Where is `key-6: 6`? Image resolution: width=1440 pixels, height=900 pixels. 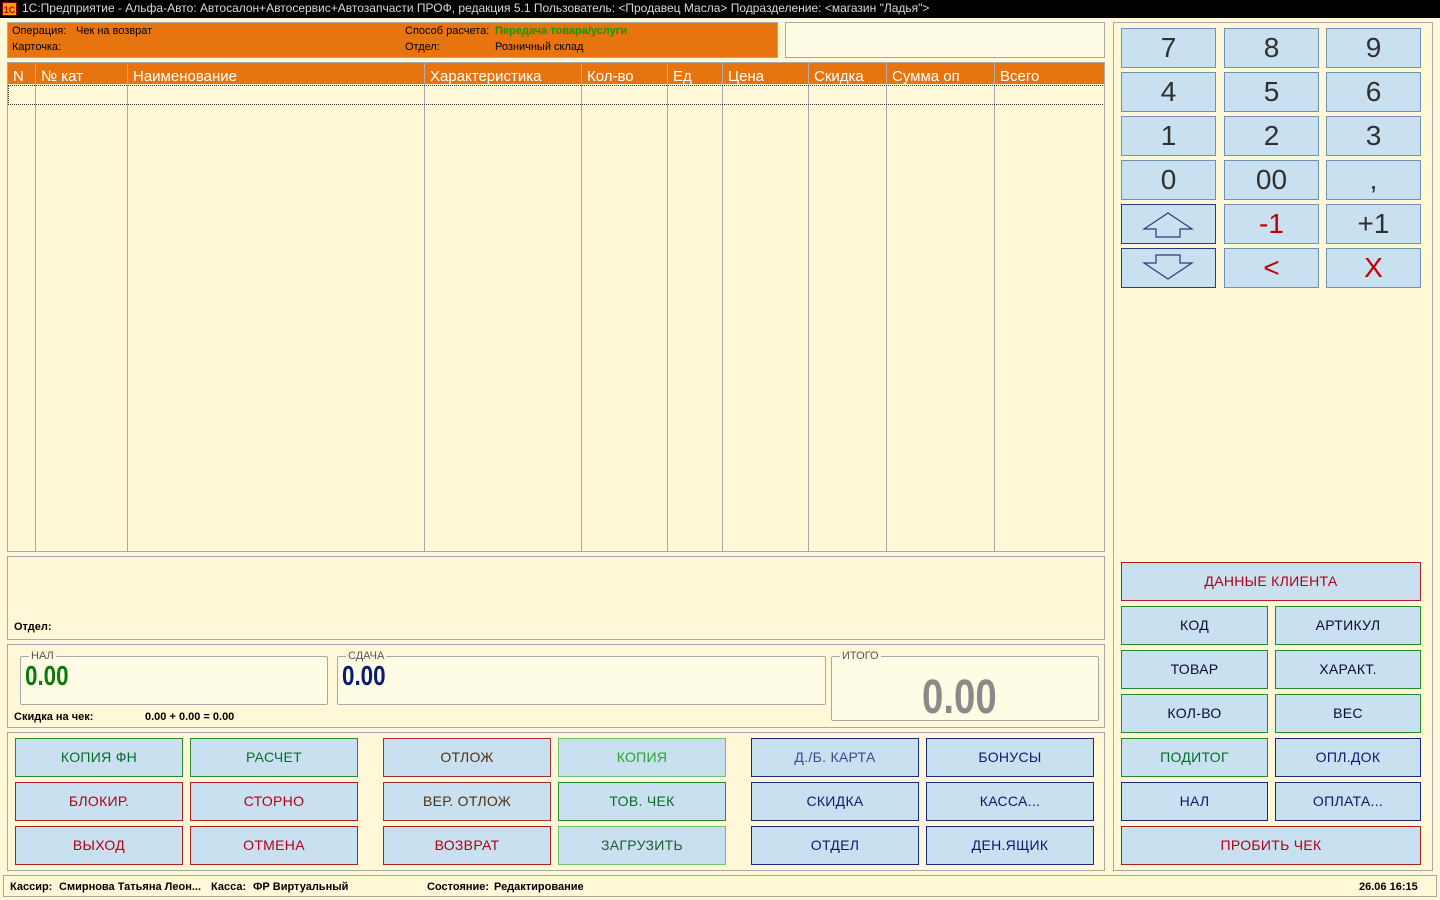
key-6: 6 is located at coordinates (1373, 92).